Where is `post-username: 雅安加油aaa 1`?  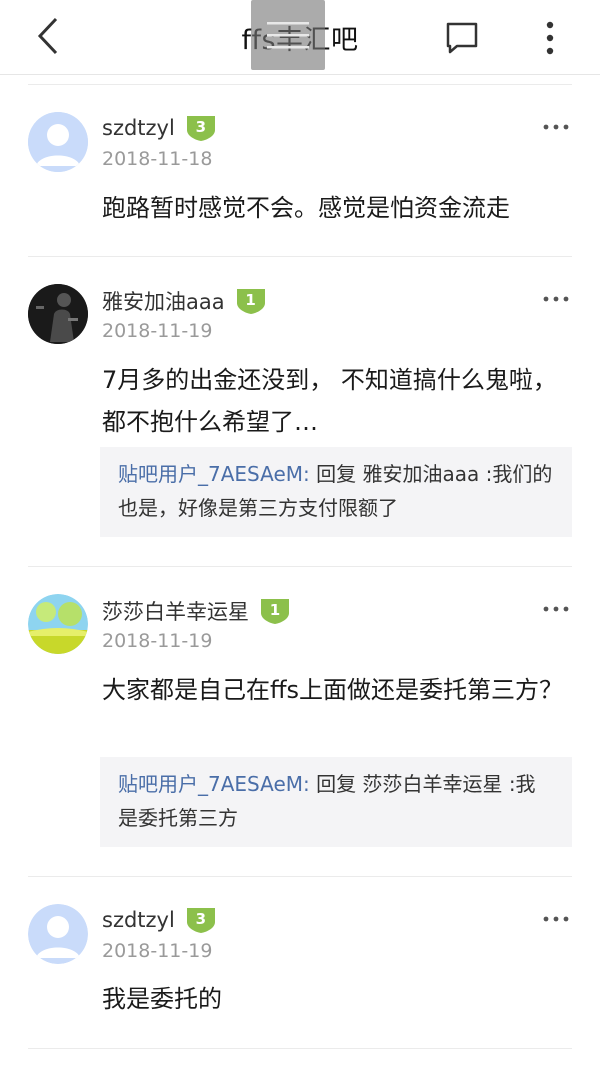
post-username: 雅安加油aaa 1 is located at coordinates (184, 301).